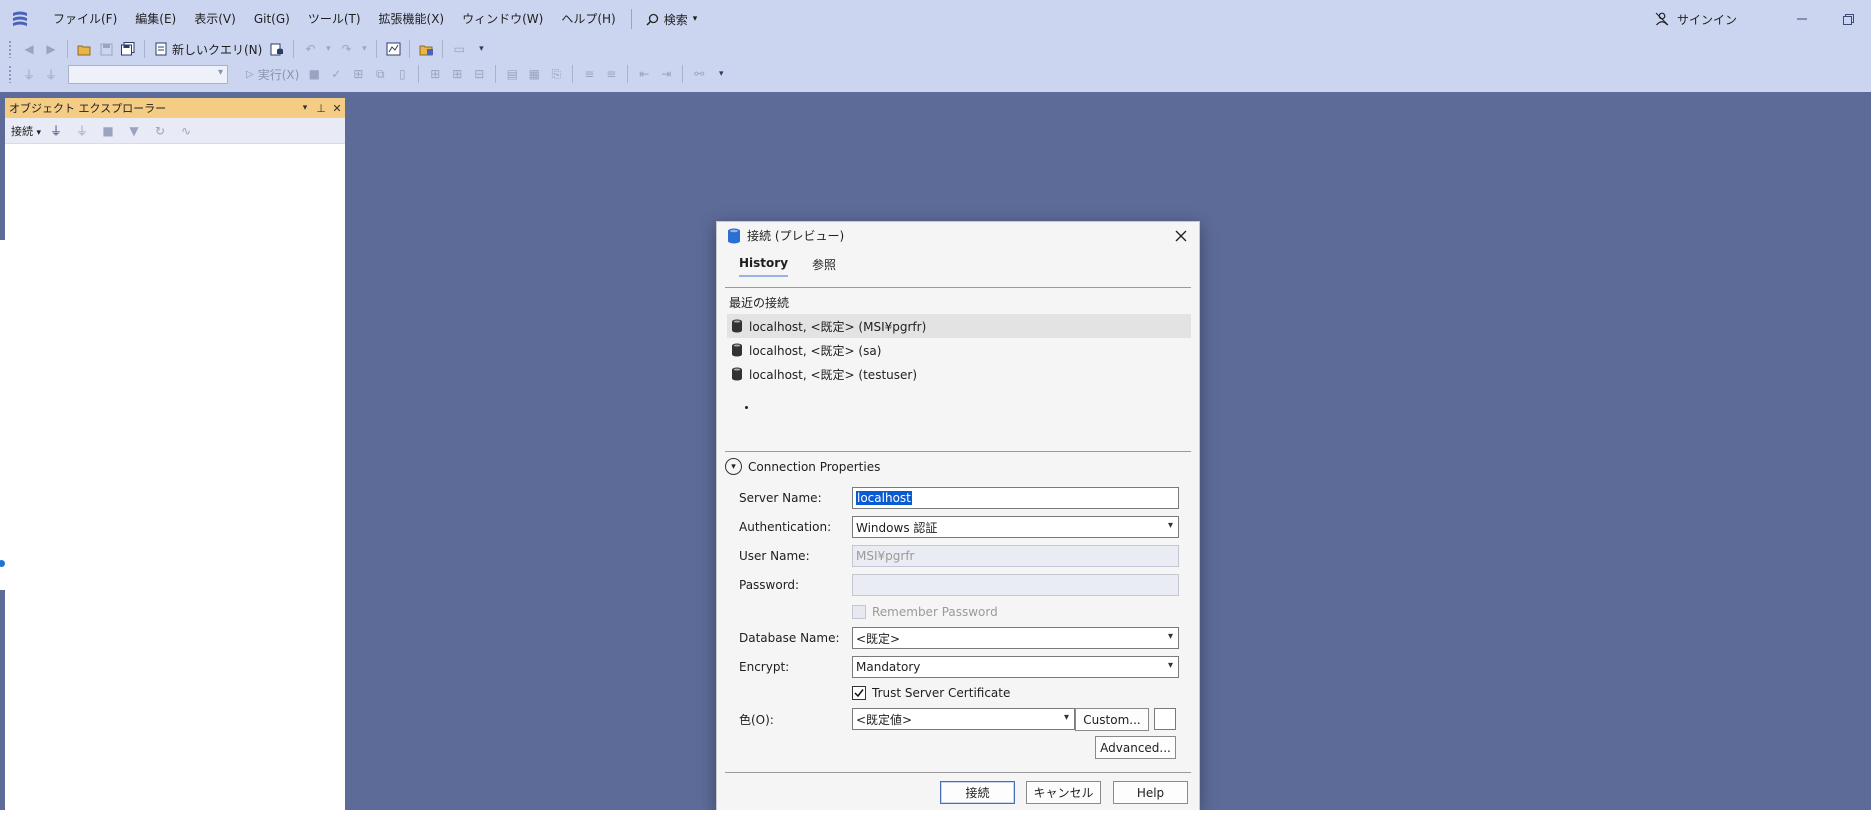 This screenshot has width=1871, height=815. What do you see at coordinates (802, 466) in the screenshot?
I see `connection-properties-toggle: ▾ Connection Properties` at bounding box center [802, 466].